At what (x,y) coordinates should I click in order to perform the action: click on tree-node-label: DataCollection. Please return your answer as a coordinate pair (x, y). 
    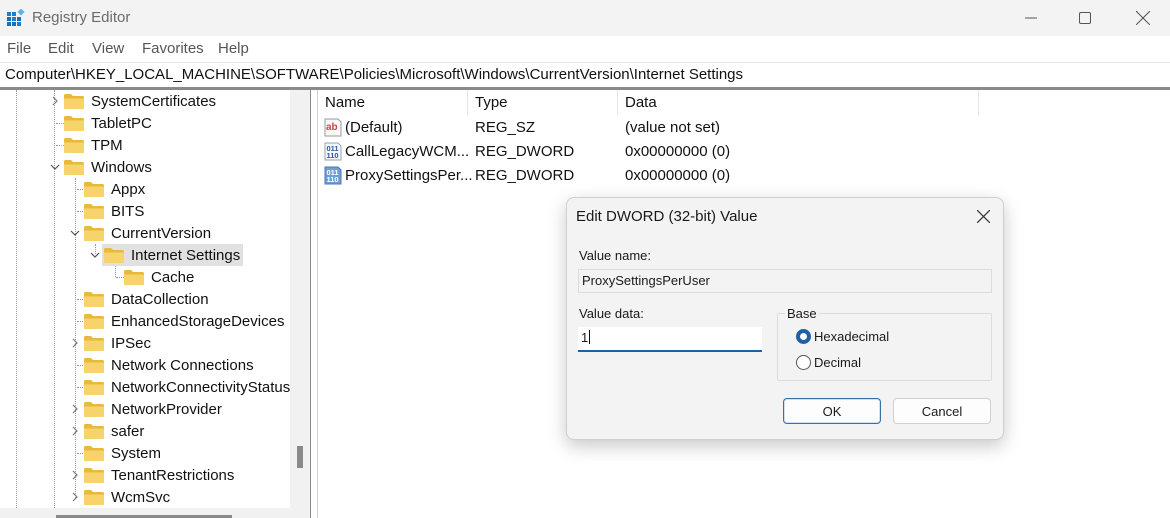
    Looking at the image, I should click on (160, 299).